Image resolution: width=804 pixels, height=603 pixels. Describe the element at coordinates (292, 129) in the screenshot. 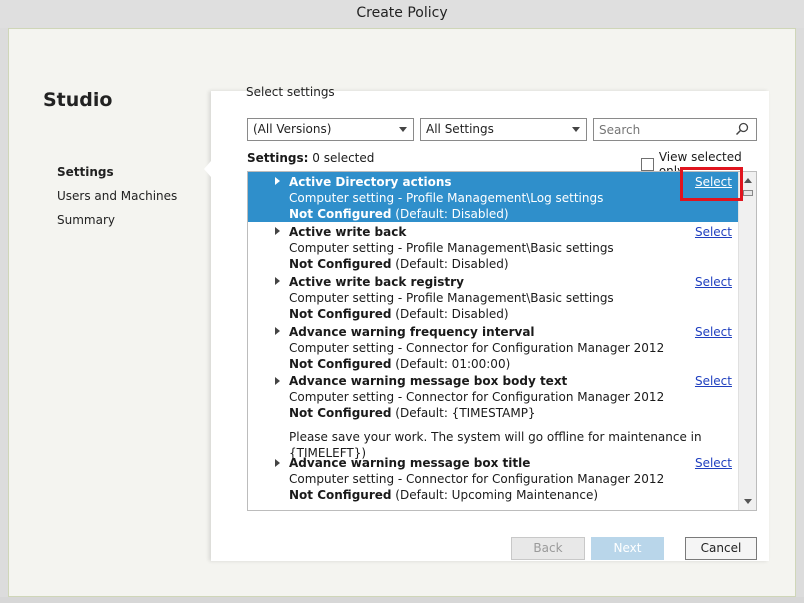

I see `versions-dropdown-value: (All Versions)` at that location.